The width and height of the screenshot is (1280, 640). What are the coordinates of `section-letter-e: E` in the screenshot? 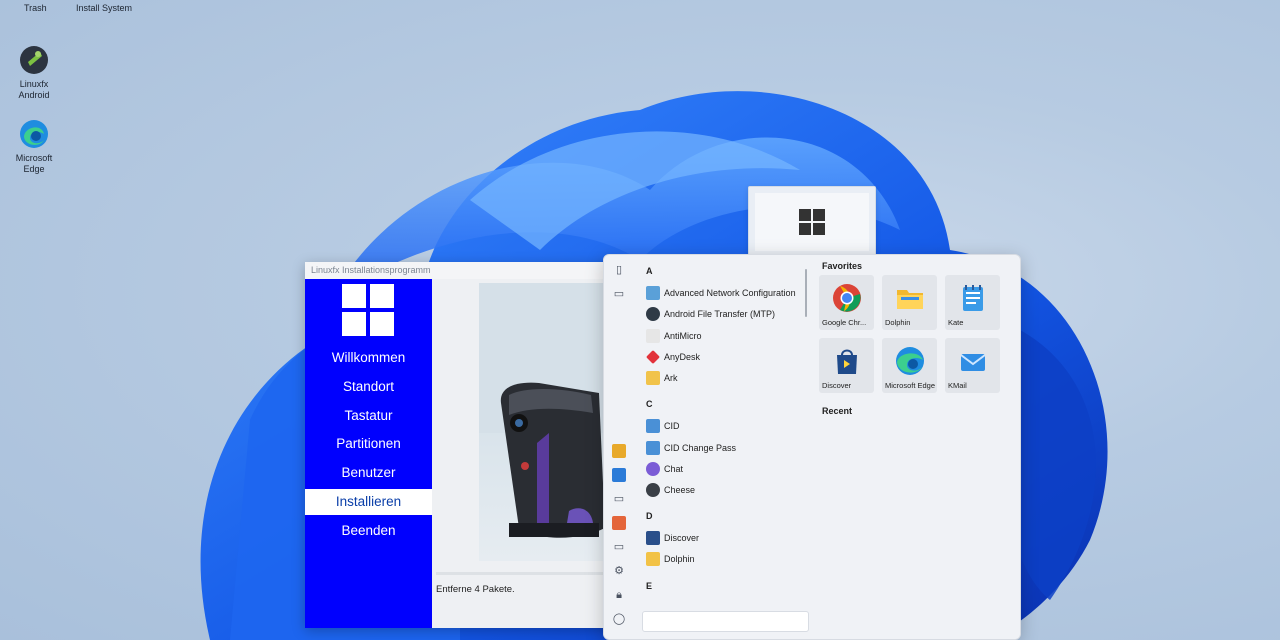 It's located at (649, 586).